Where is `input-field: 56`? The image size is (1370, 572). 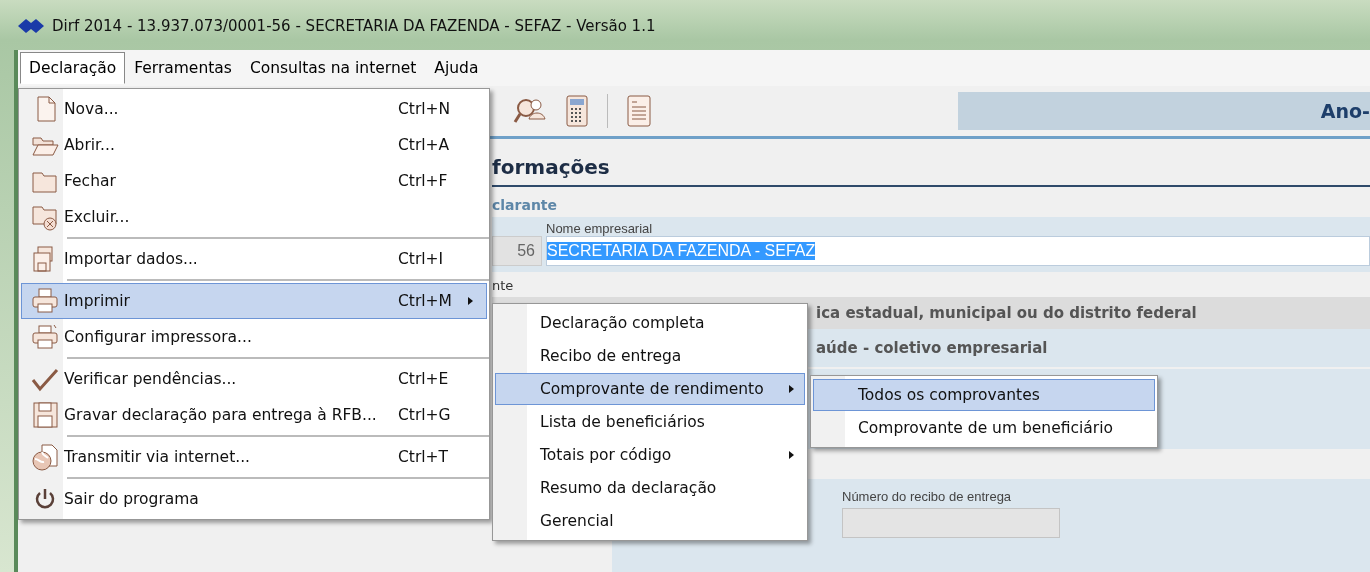 input-field: 56 is located at coordinates (517, 251).